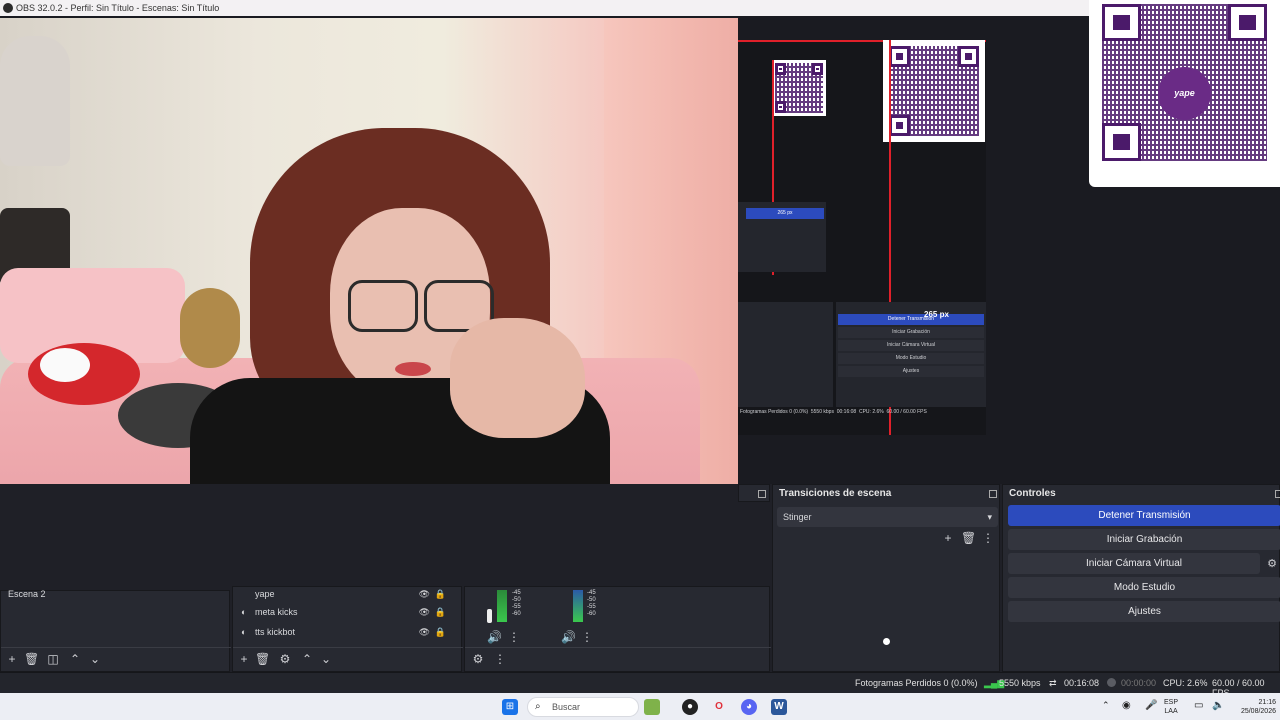  What do you see at coordinates (887, 517) in the screenshot?
I see `transition-select: Stinger ▾` at bounding box center [887, 517].